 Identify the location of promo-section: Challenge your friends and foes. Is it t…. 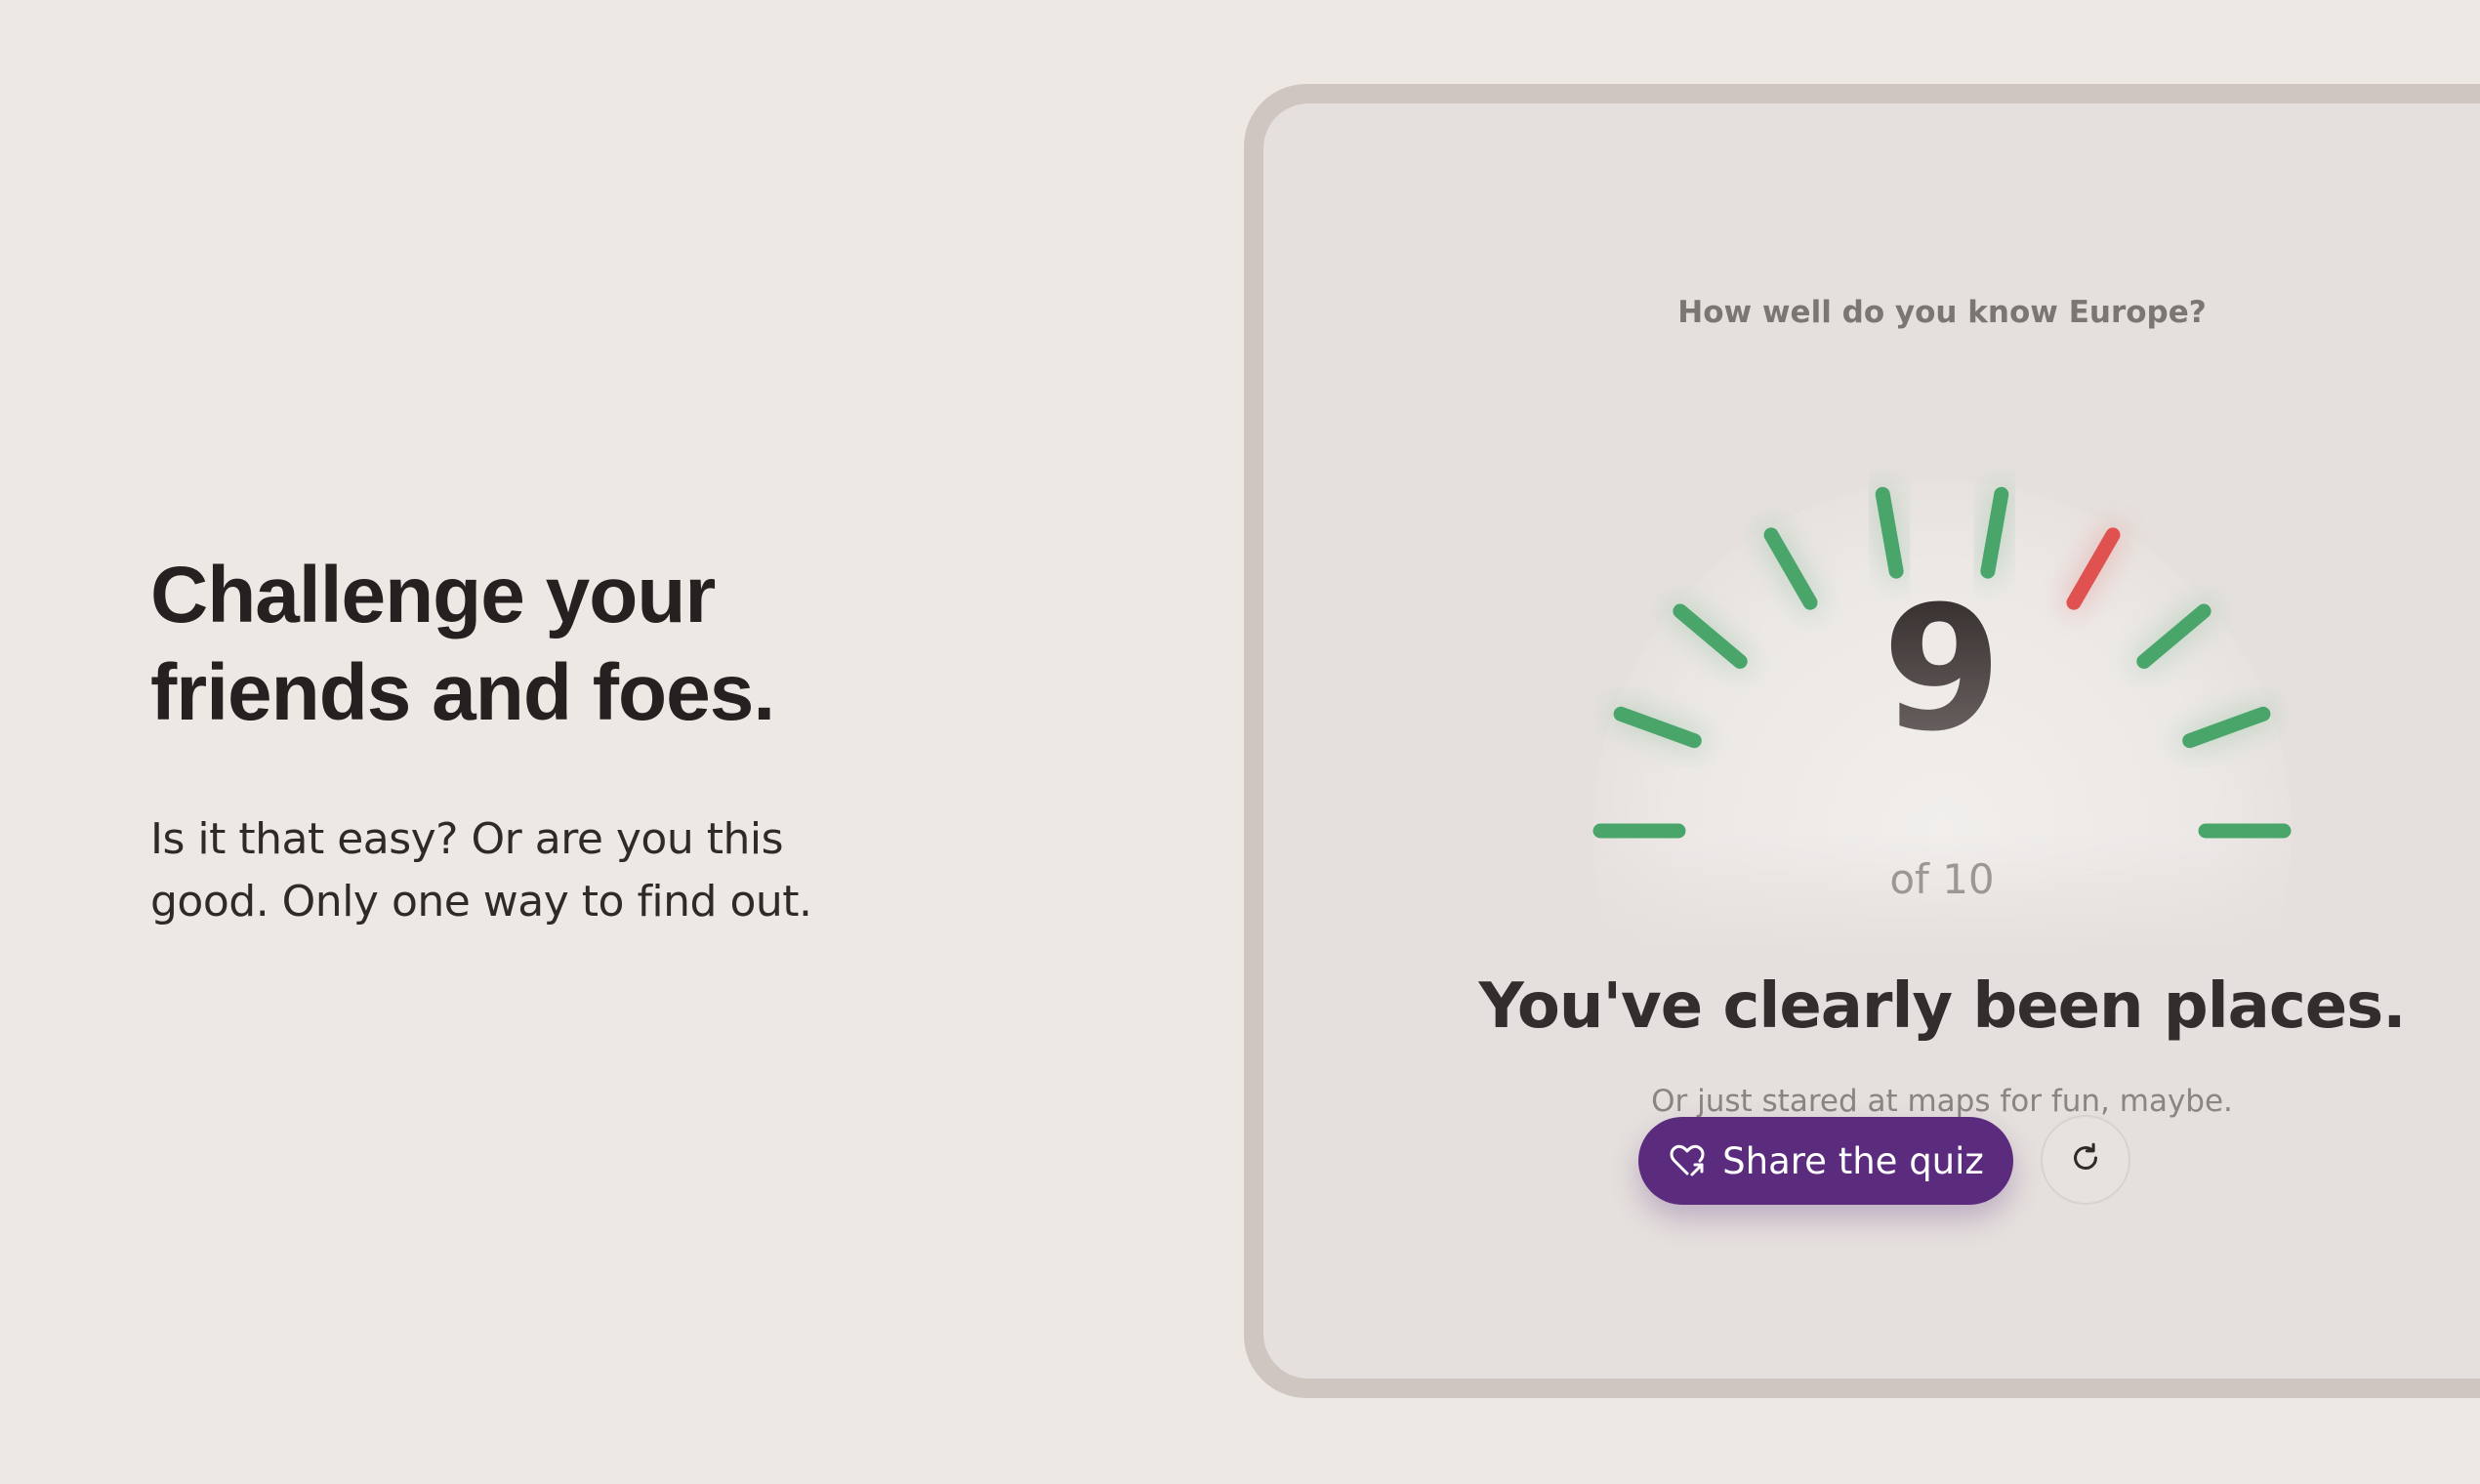
(521, 740).